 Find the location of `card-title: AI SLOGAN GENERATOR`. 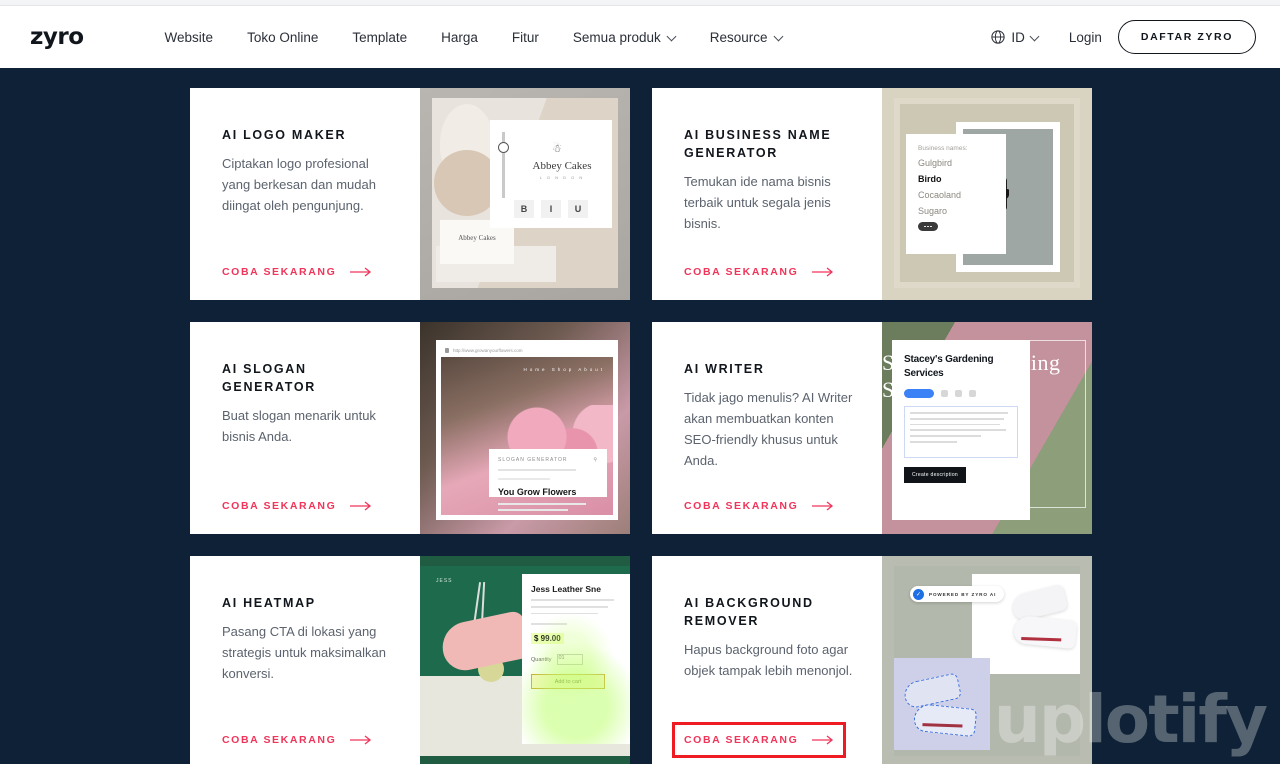

card-title: AI SLOGAN GENERATOR is located at coordinates (269, 378).